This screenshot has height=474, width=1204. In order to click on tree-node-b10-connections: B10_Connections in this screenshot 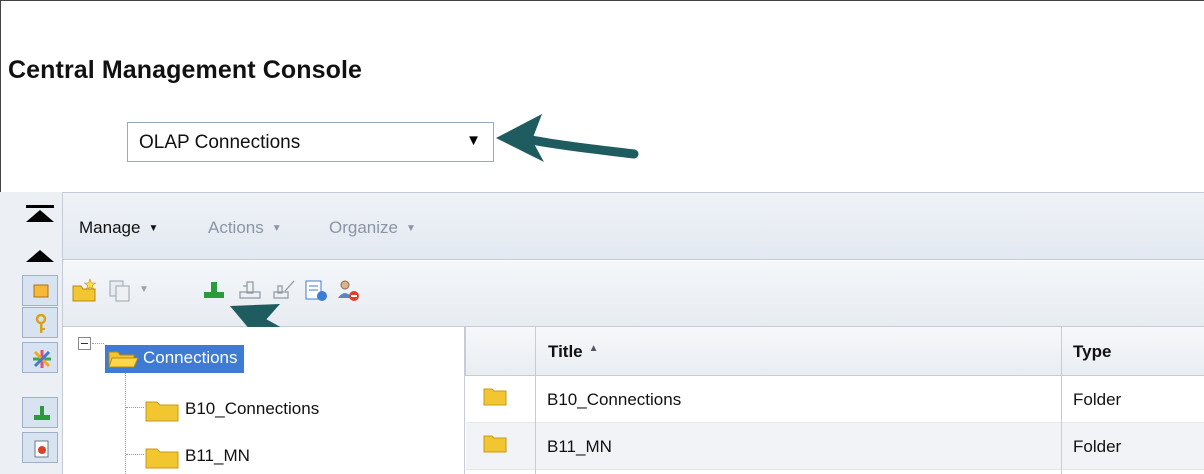, I will do `click(232, 410)`.